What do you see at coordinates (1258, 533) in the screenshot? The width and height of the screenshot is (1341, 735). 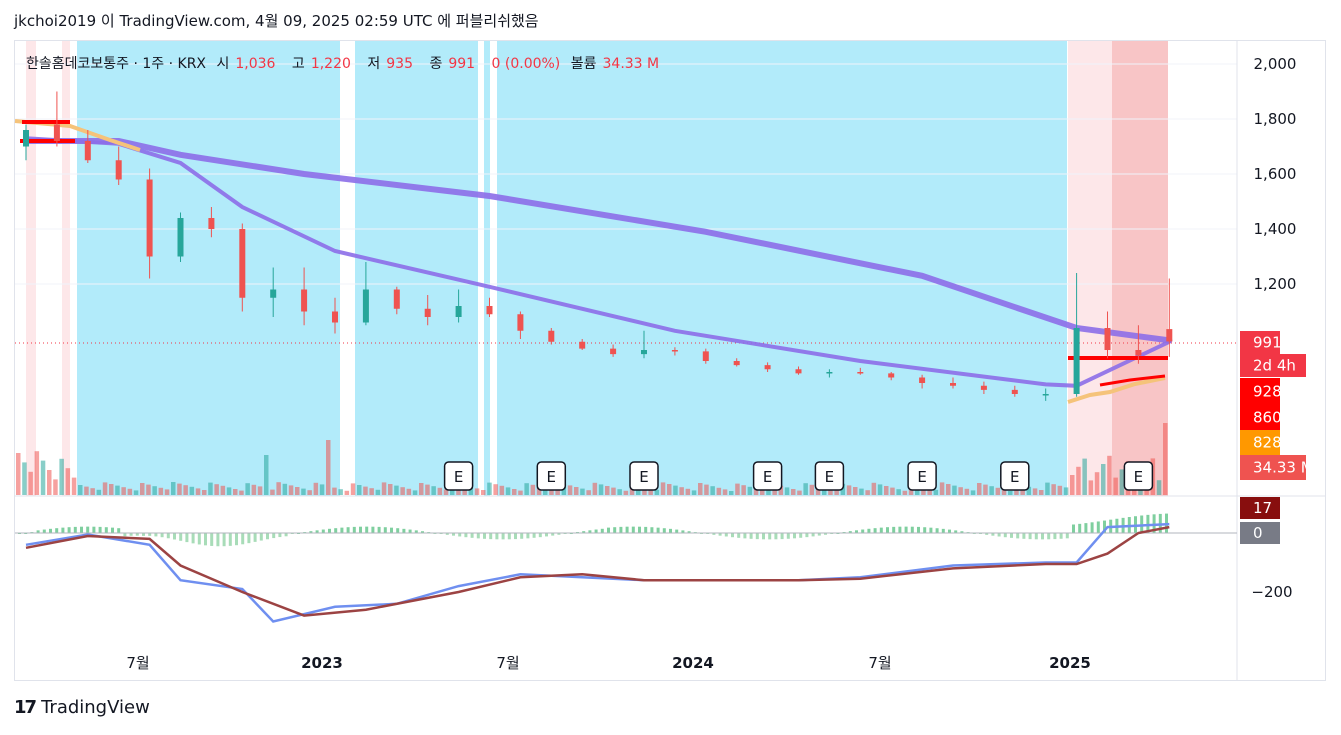 I see `badge-label: 0` at bounding box center [1258, 533].